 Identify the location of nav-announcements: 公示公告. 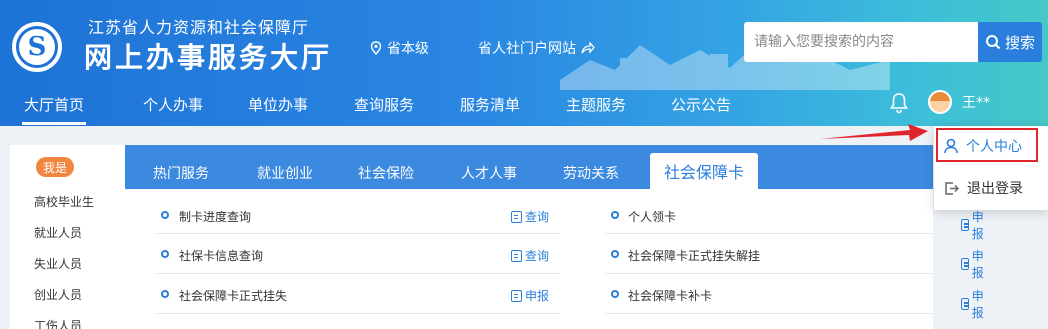
(701, 104).